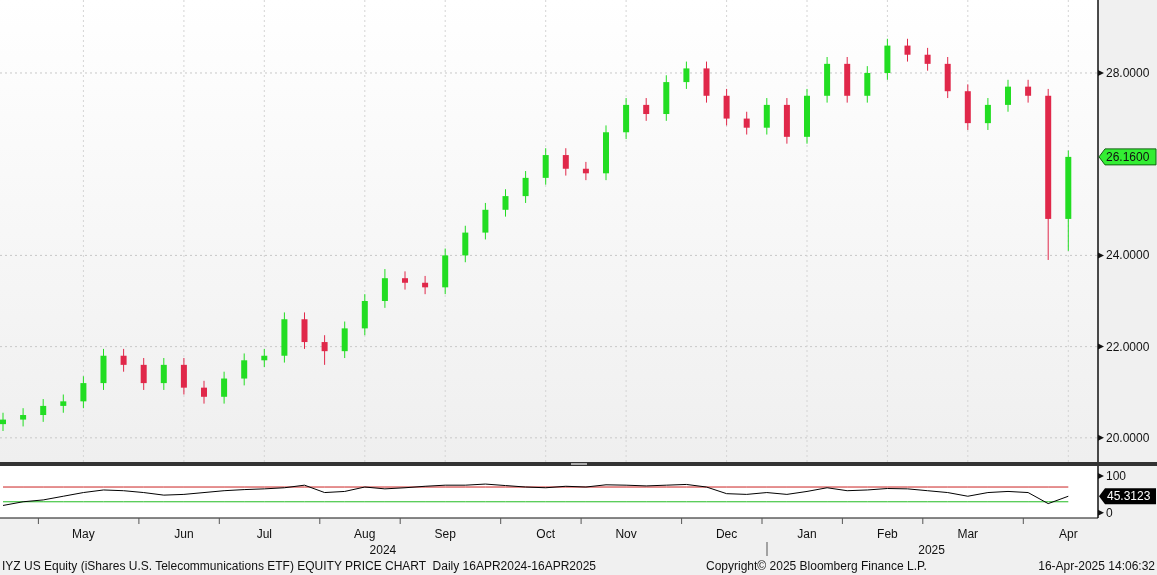  What do you see at coordinates (931, 549) in the screenshot?
I see `year-label: 2025` at bounding box center [931, 549].